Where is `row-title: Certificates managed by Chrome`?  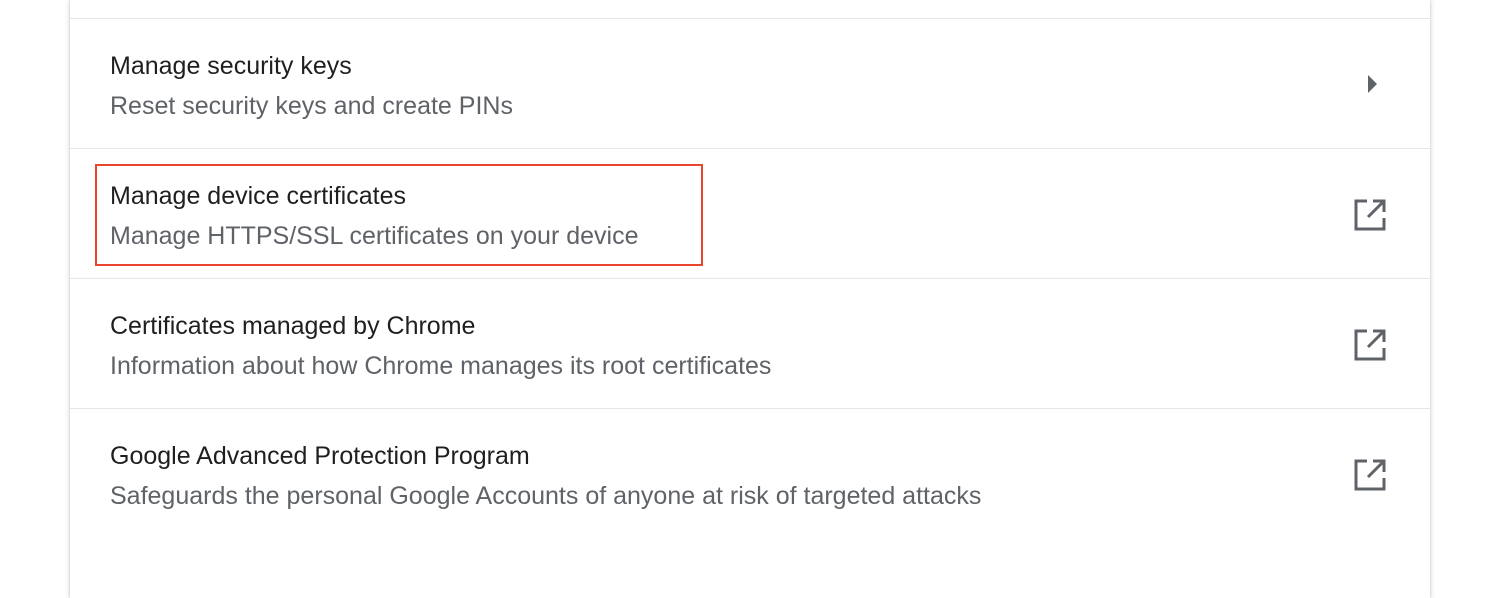
row-title: Certificates managed by Chrome is located at coordinates (293, 326).